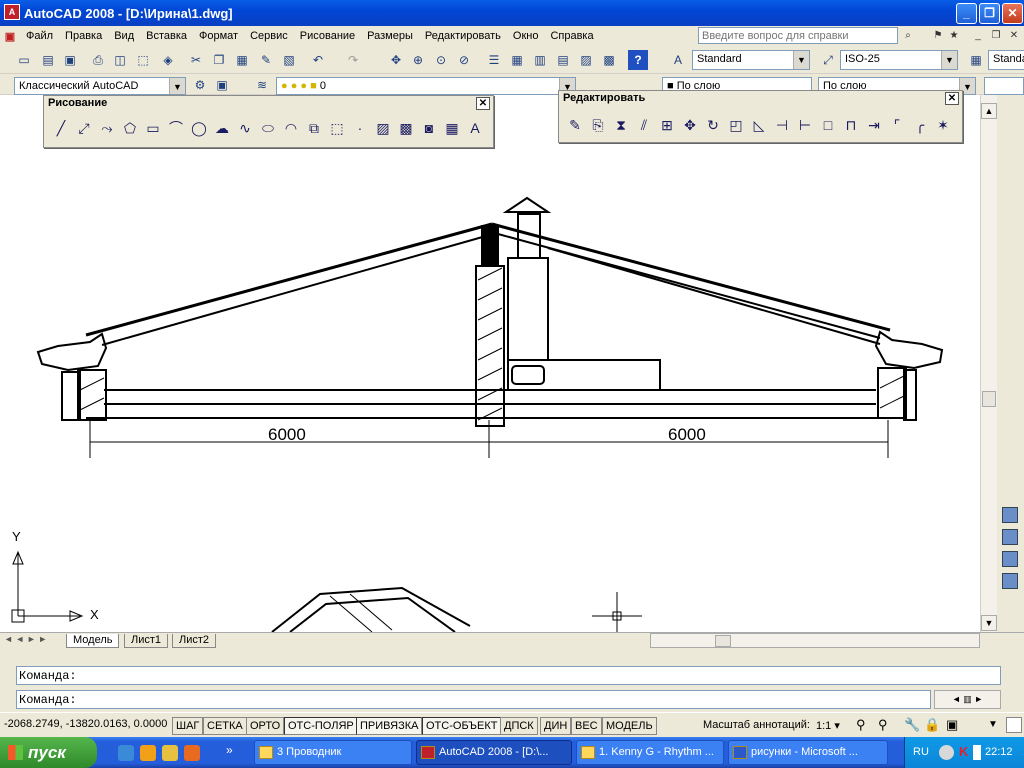 Image resolution: width=1024 pixels, height=768 pixels. What do you see at coordinates (222, 128) in the screenshot?
I see `revision-cloud-icon: ☁` at bounding box center [222, 128].